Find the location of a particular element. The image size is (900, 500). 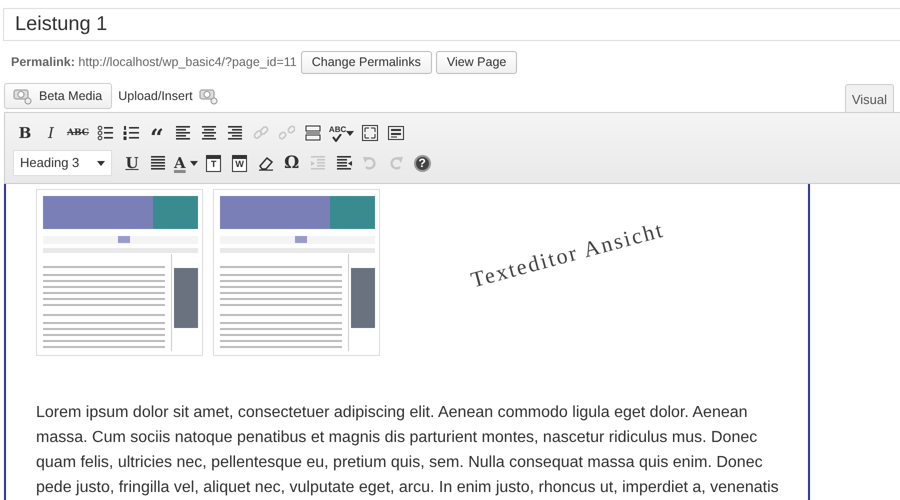

undo-icon is located at coordinates (370, 163).